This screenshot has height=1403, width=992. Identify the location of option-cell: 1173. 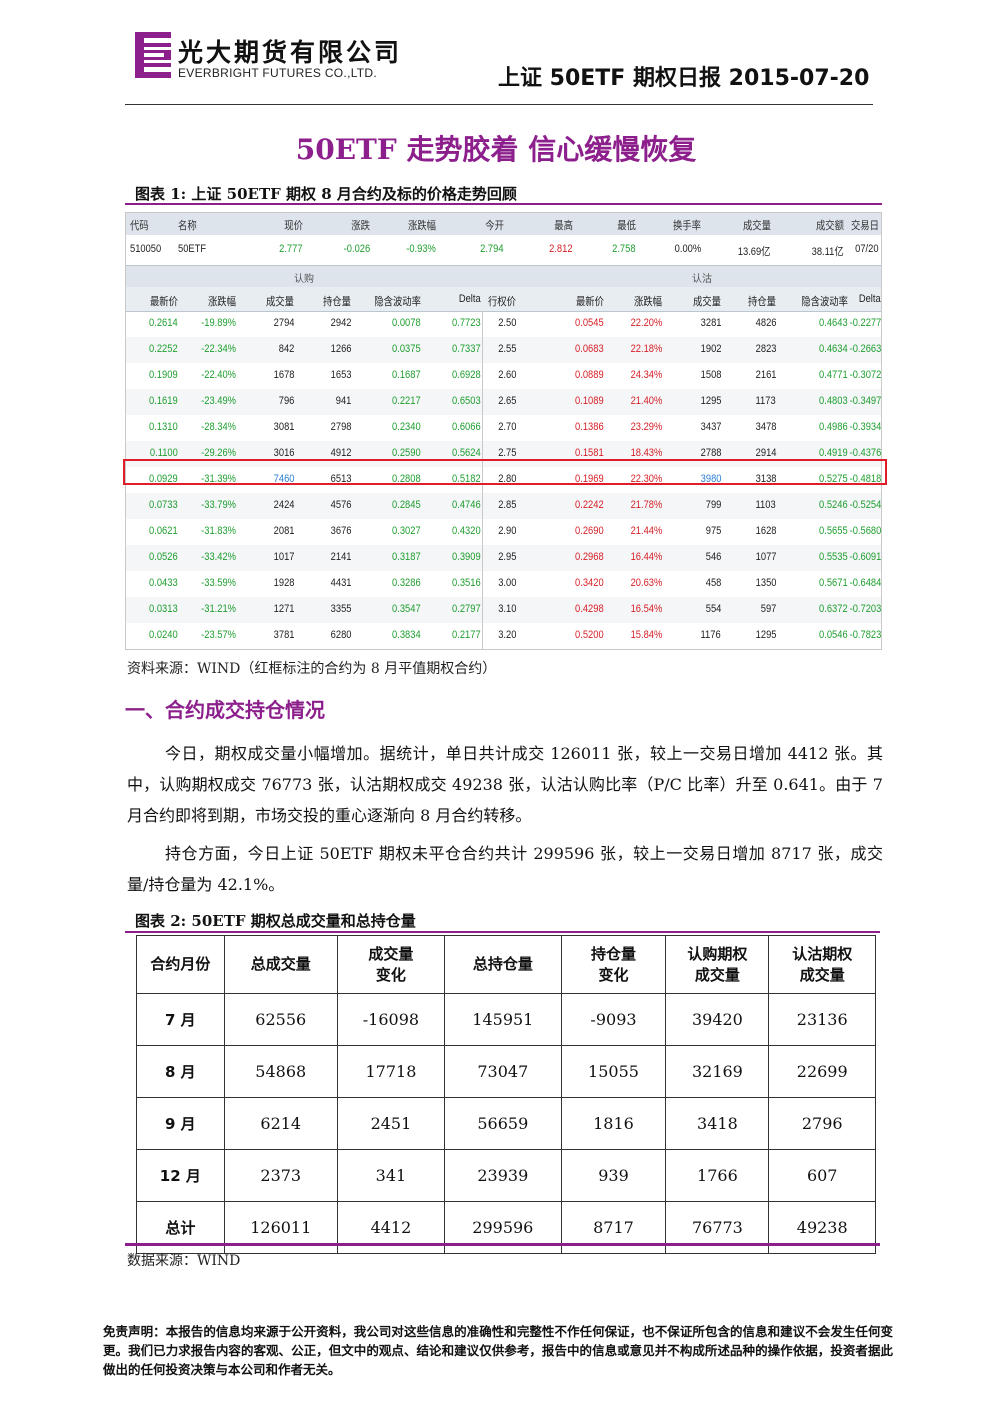
(765, 401).